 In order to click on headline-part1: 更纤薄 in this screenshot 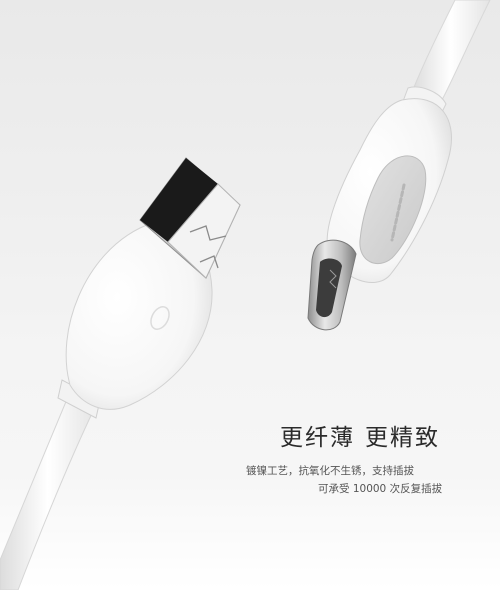, I will do `click(317, 438)`.